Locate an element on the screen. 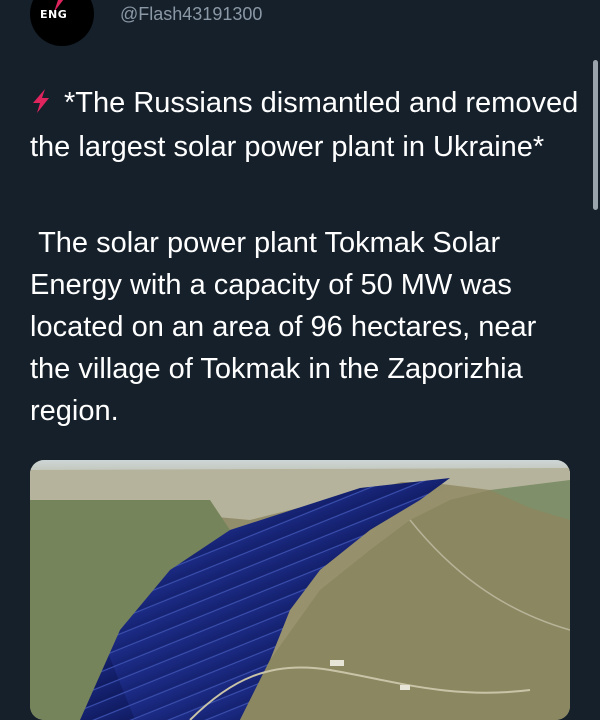  tweet-header: ENG @Flash43191300 is located at coordinates (146, 24).